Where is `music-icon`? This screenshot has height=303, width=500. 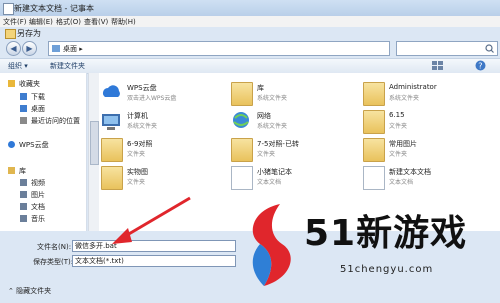
music-icon is located at coordinates (23, 218).